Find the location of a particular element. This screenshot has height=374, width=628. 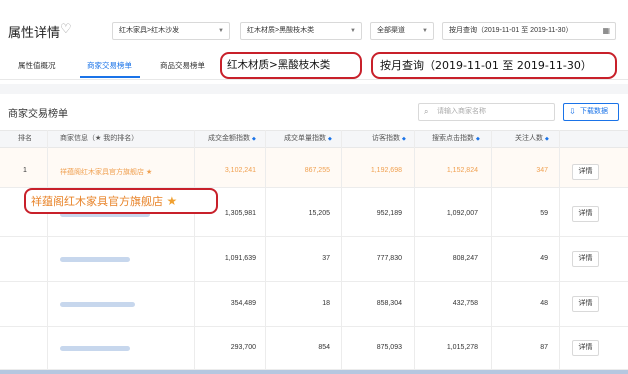

row-visitors: 952,189 is located at coordinates (389, 213).